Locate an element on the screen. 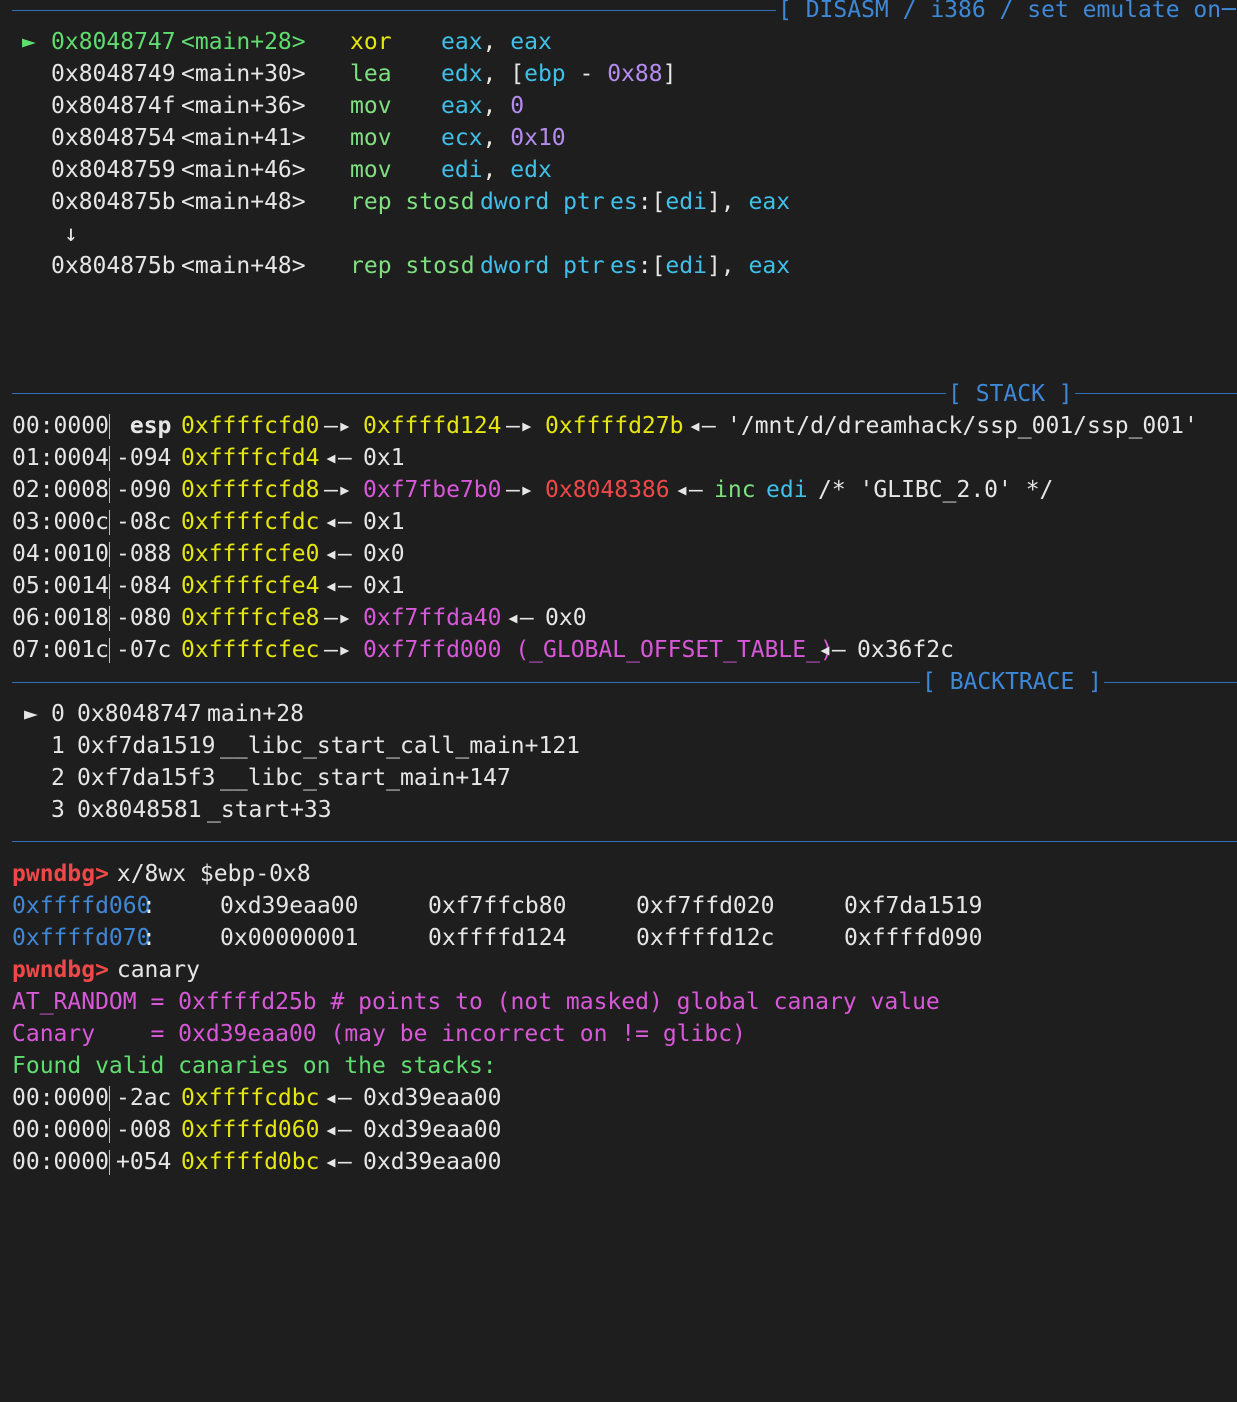  stack-row: 03:000c -08c 0xffffcfdc ◂— 0x1 is located at coordinates (202, 522).